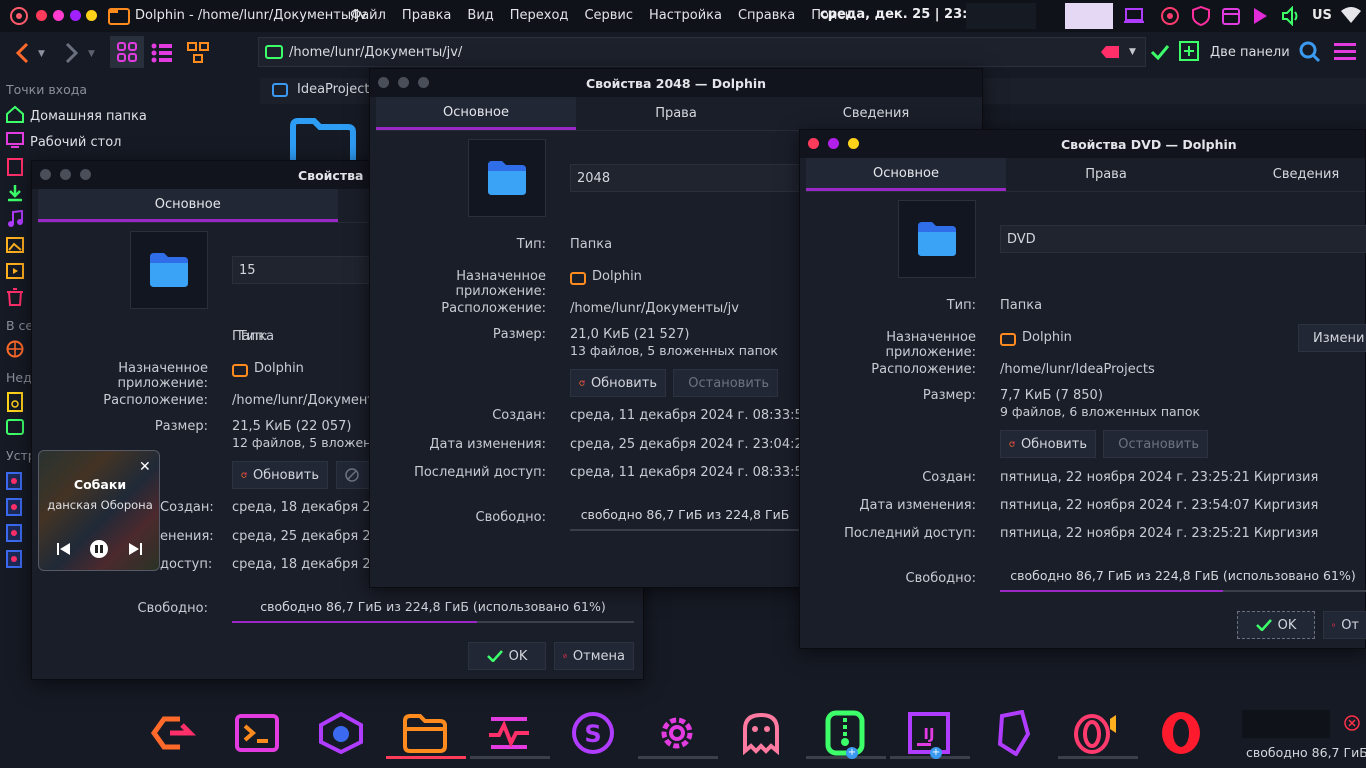 This screenshot has height=768, width=1366. What do you see at coordinates (1097, 733) in the screenshot?
I see `opera-gx-icon` at bounding box center [1097, 733].